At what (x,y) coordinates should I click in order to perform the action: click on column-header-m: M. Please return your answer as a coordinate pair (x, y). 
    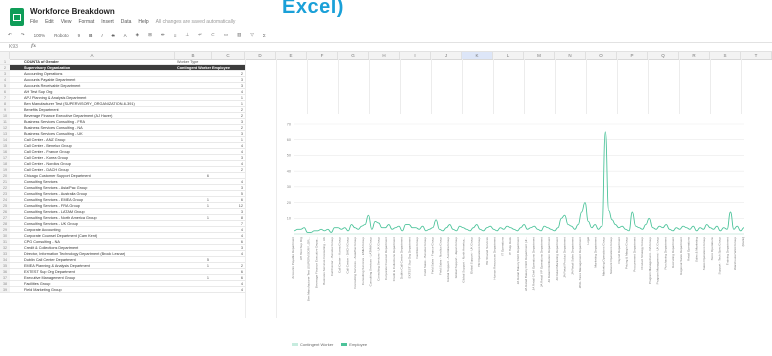
    Looking at the image, I should click on (539, 55).